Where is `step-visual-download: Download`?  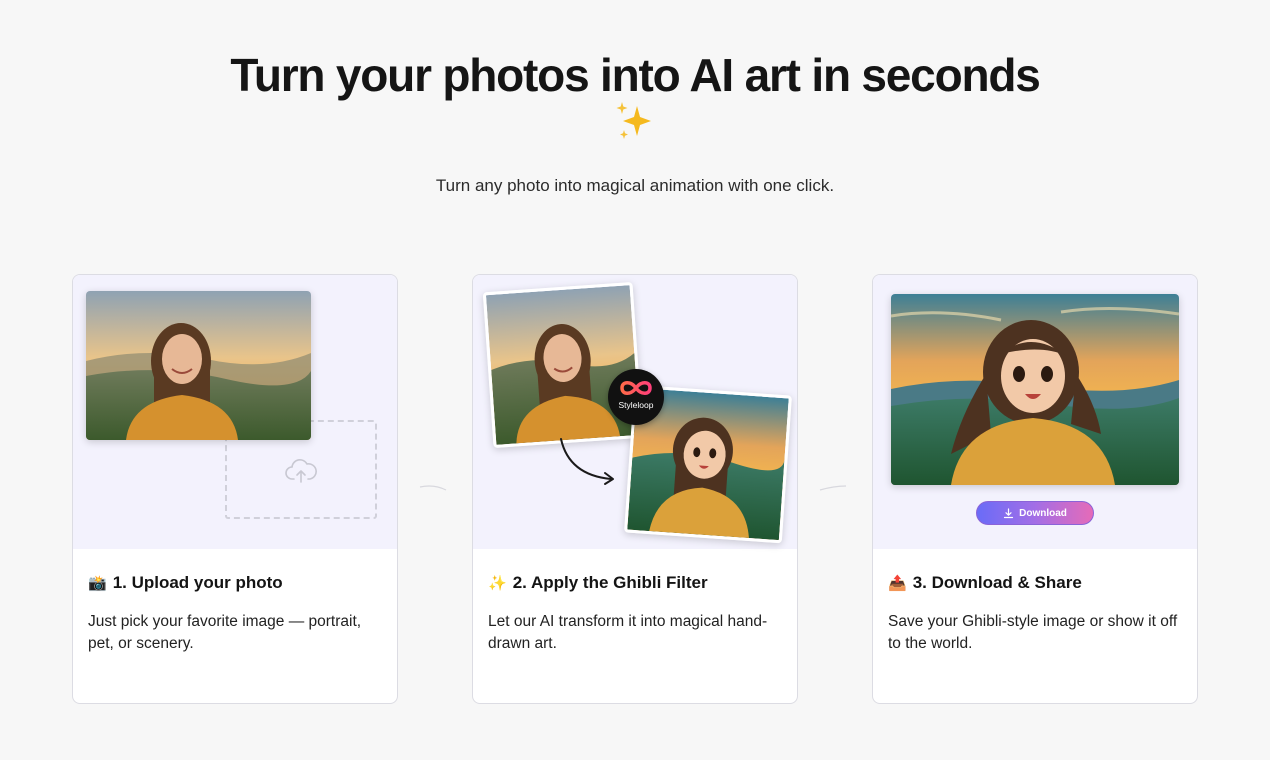 step-visual-download: Download is located at coordinates (1035, 412).